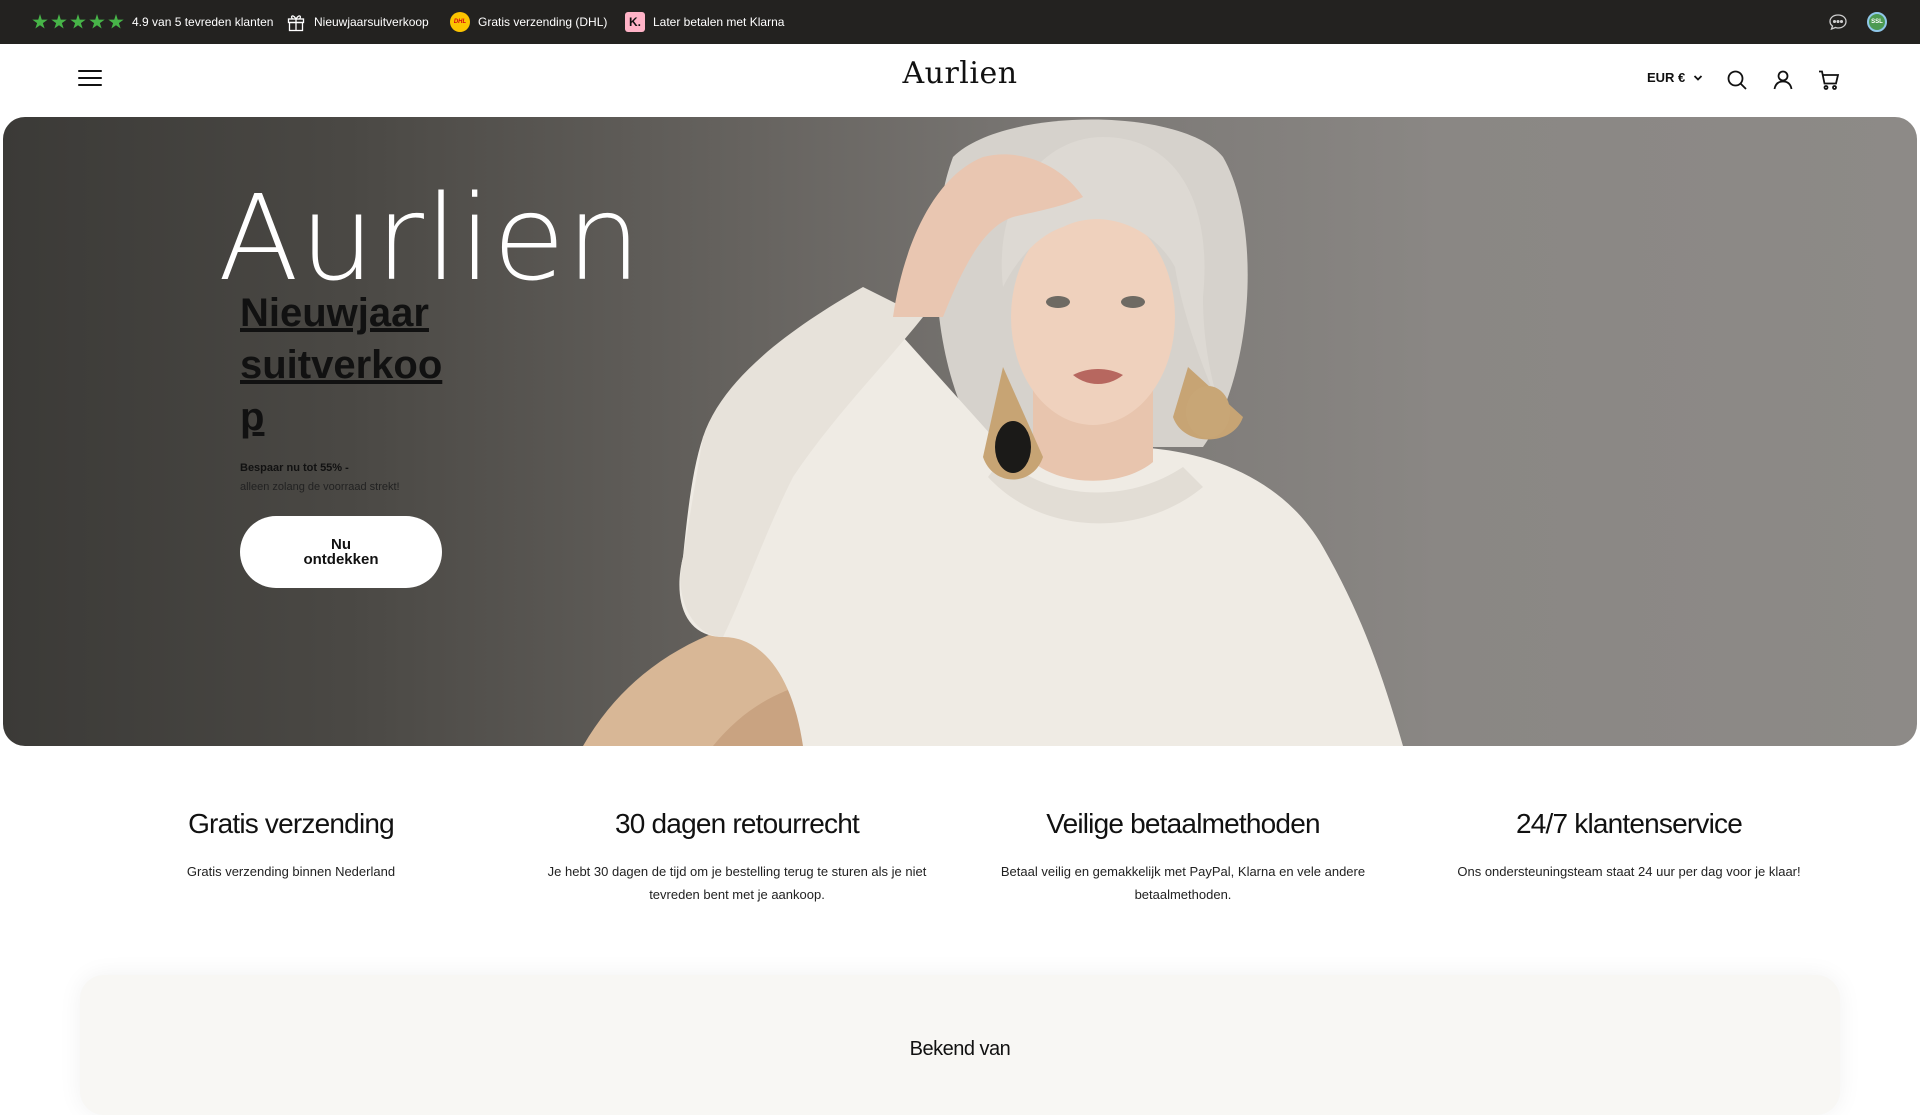 The image size is (1920, 1115). What do you see at coordinates (291, 871) in the screenshot?
I see `feature-text: Gratis verzending binnen Nederland` at bounding box center [291, 871].